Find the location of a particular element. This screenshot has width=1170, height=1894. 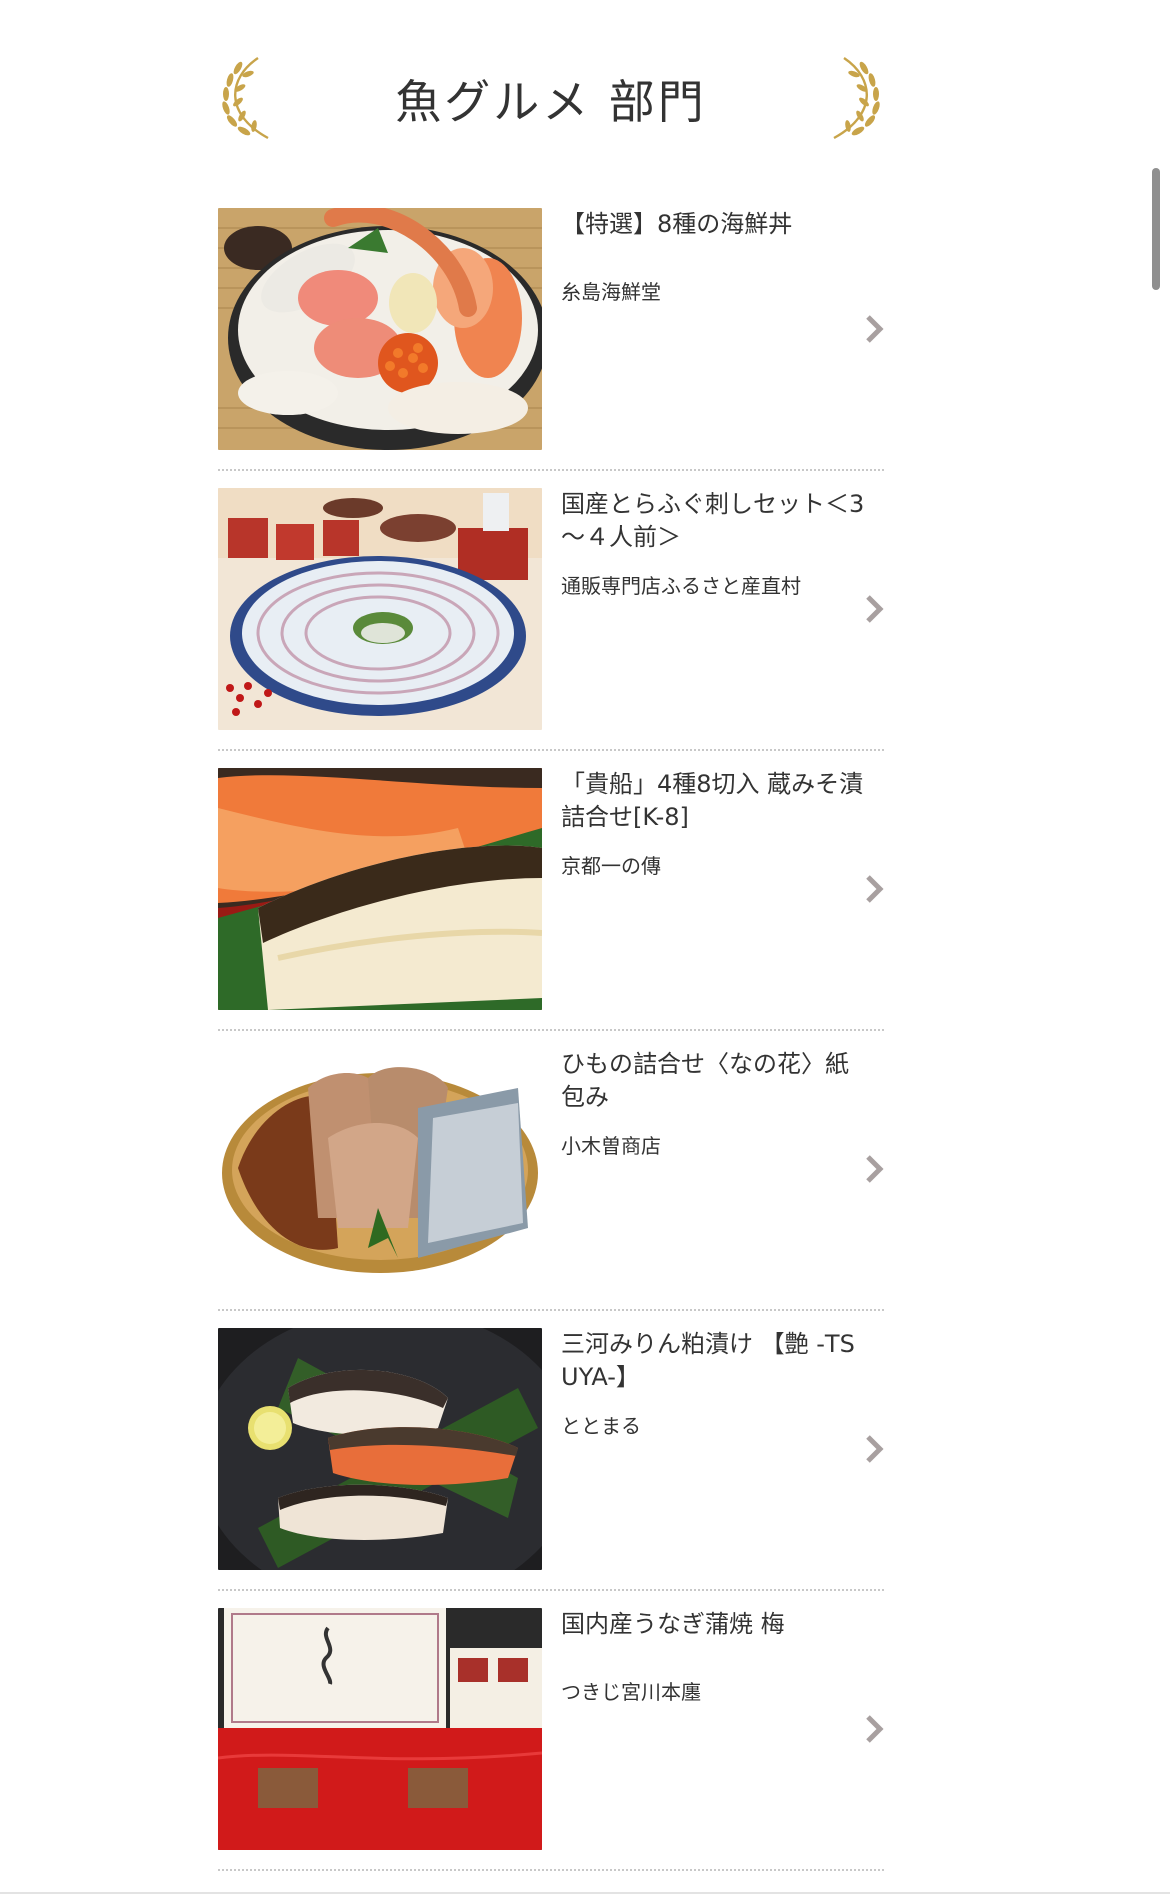

item-title: 「貴船」4種8切入 蔵みそ漬 詰合せ[K-8] is located at coordinates (716, 801).